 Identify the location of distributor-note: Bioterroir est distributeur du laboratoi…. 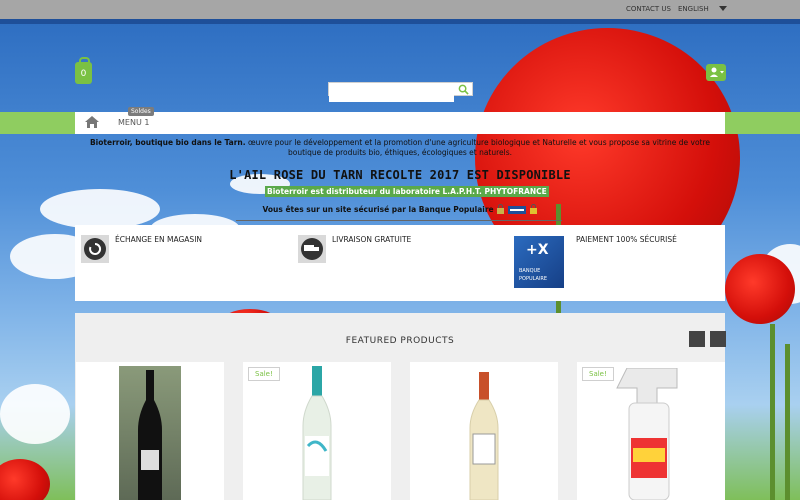
(407, 191).